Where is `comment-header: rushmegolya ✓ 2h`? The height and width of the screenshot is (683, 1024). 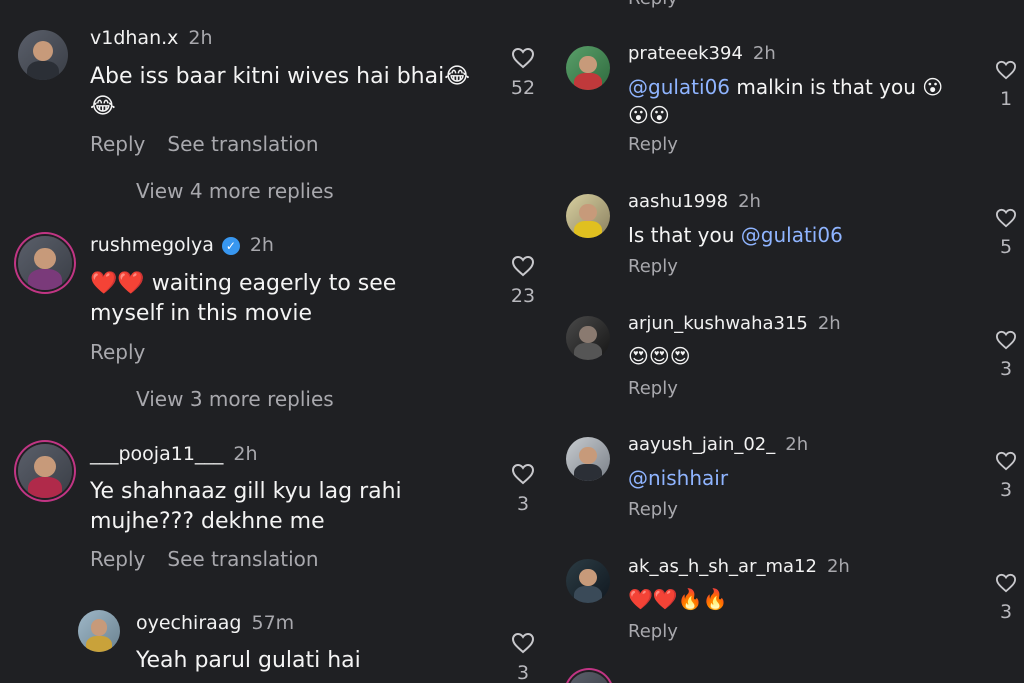 comment-header: rushmegolya ✓ 2h is located at coordinates (182, 245).